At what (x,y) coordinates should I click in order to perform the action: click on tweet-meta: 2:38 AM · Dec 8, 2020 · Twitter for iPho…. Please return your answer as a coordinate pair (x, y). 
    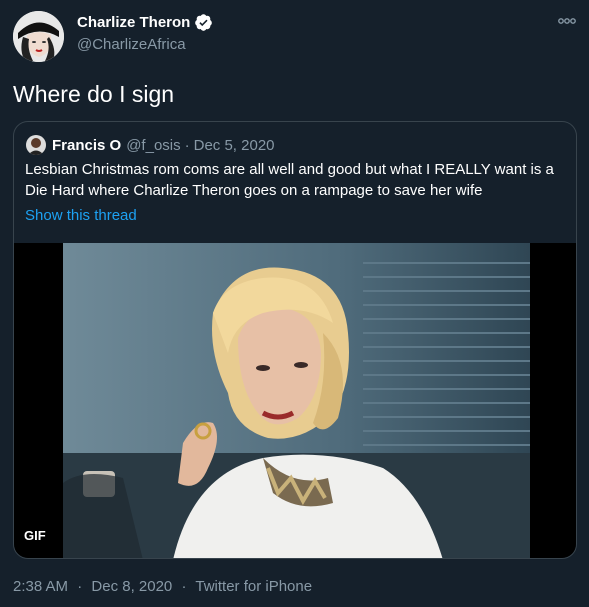
    Looking at the image, I should click on (162, 586).